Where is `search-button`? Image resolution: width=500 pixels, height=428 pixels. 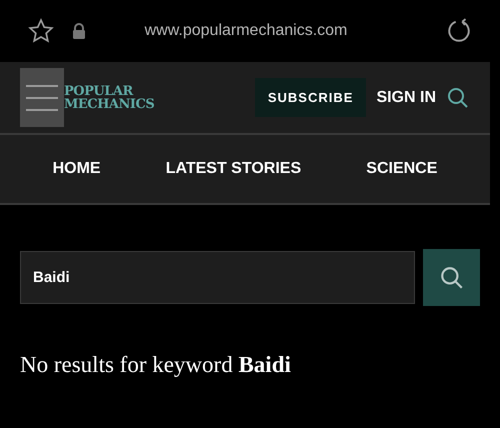
search-button is located at coordinates (451, 277).